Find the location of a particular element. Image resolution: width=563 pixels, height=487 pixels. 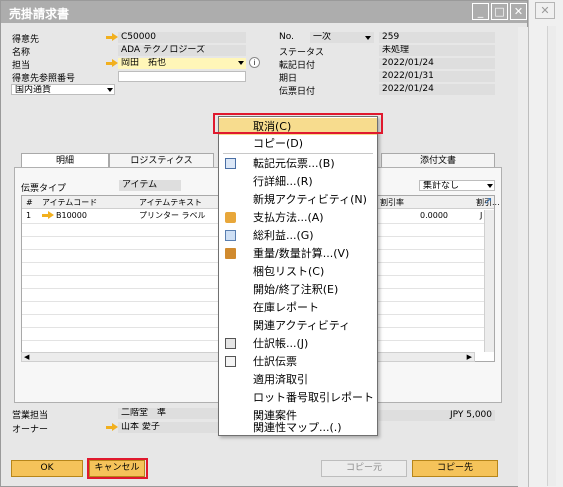

name-label: 名称 is located at coordinates (21, 53).